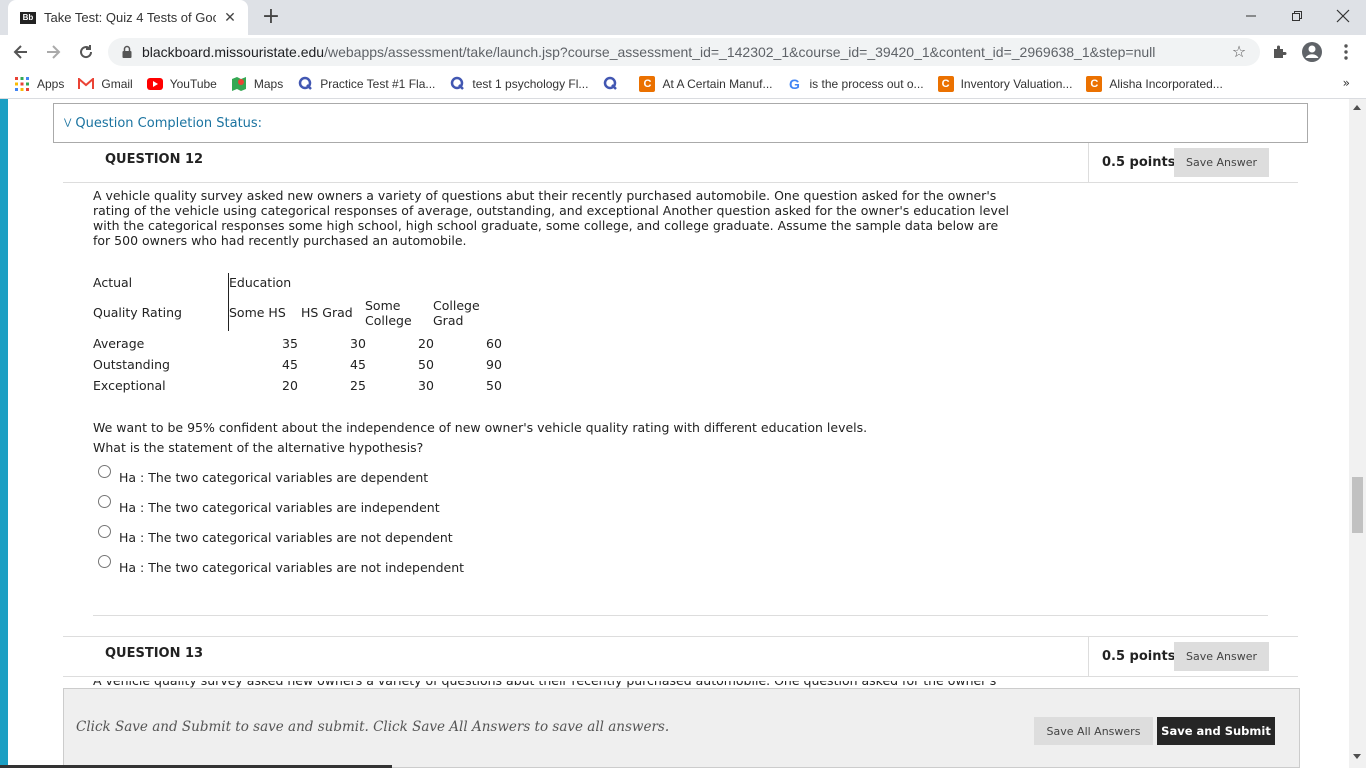 This screenshot has height=768, width=1366. What do you see at coordinates (4, 433) in the screenshot?
I see `accent-left-bar` at bounding box center [4, 433].